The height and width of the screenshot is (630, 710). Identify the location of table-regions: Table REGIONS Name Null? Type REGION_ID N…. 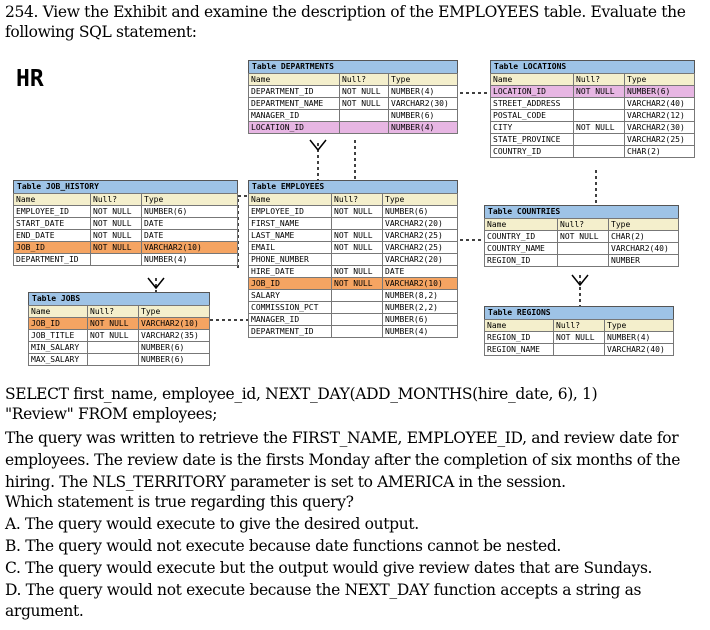
(579, 331).